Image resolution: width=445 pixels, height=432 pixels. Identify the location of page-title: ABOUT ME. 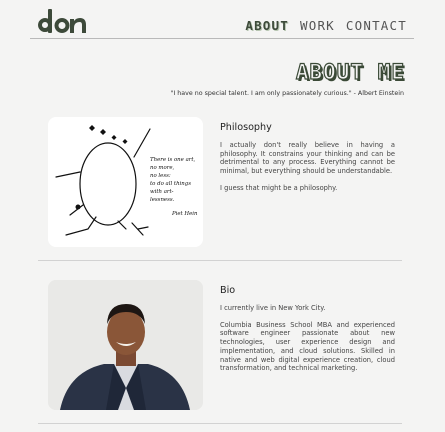
(350, 71).